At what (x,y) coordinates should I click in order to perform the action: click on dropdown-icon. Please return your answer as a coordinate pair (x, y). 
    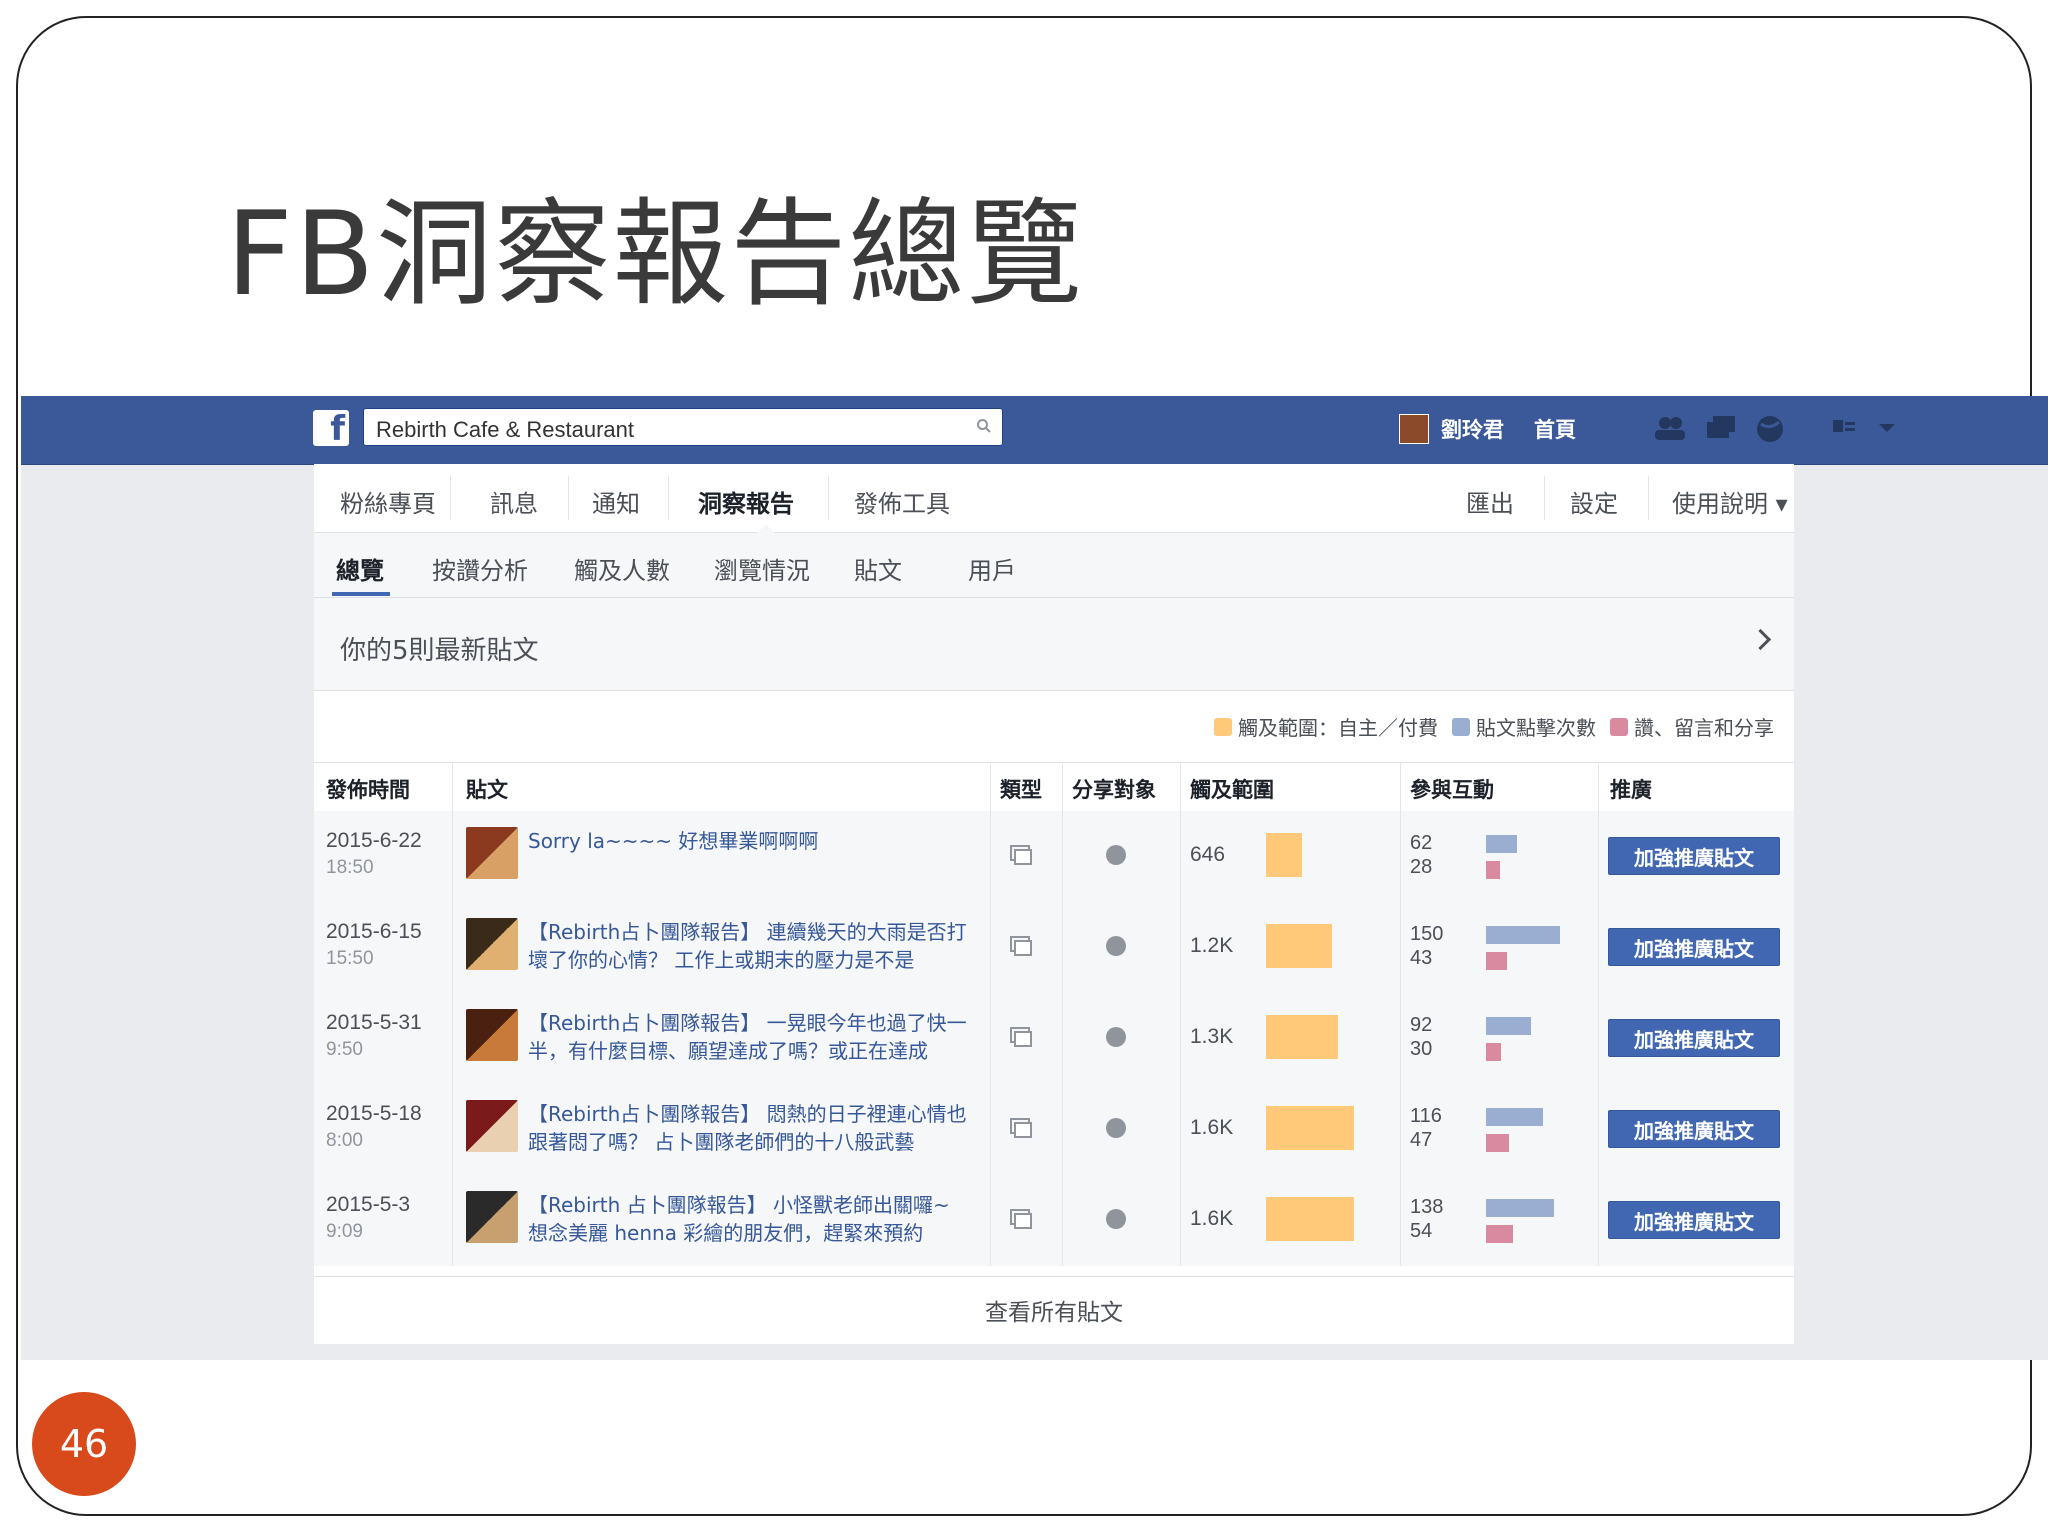
    Looking at the image, I should click on (1887, 429).